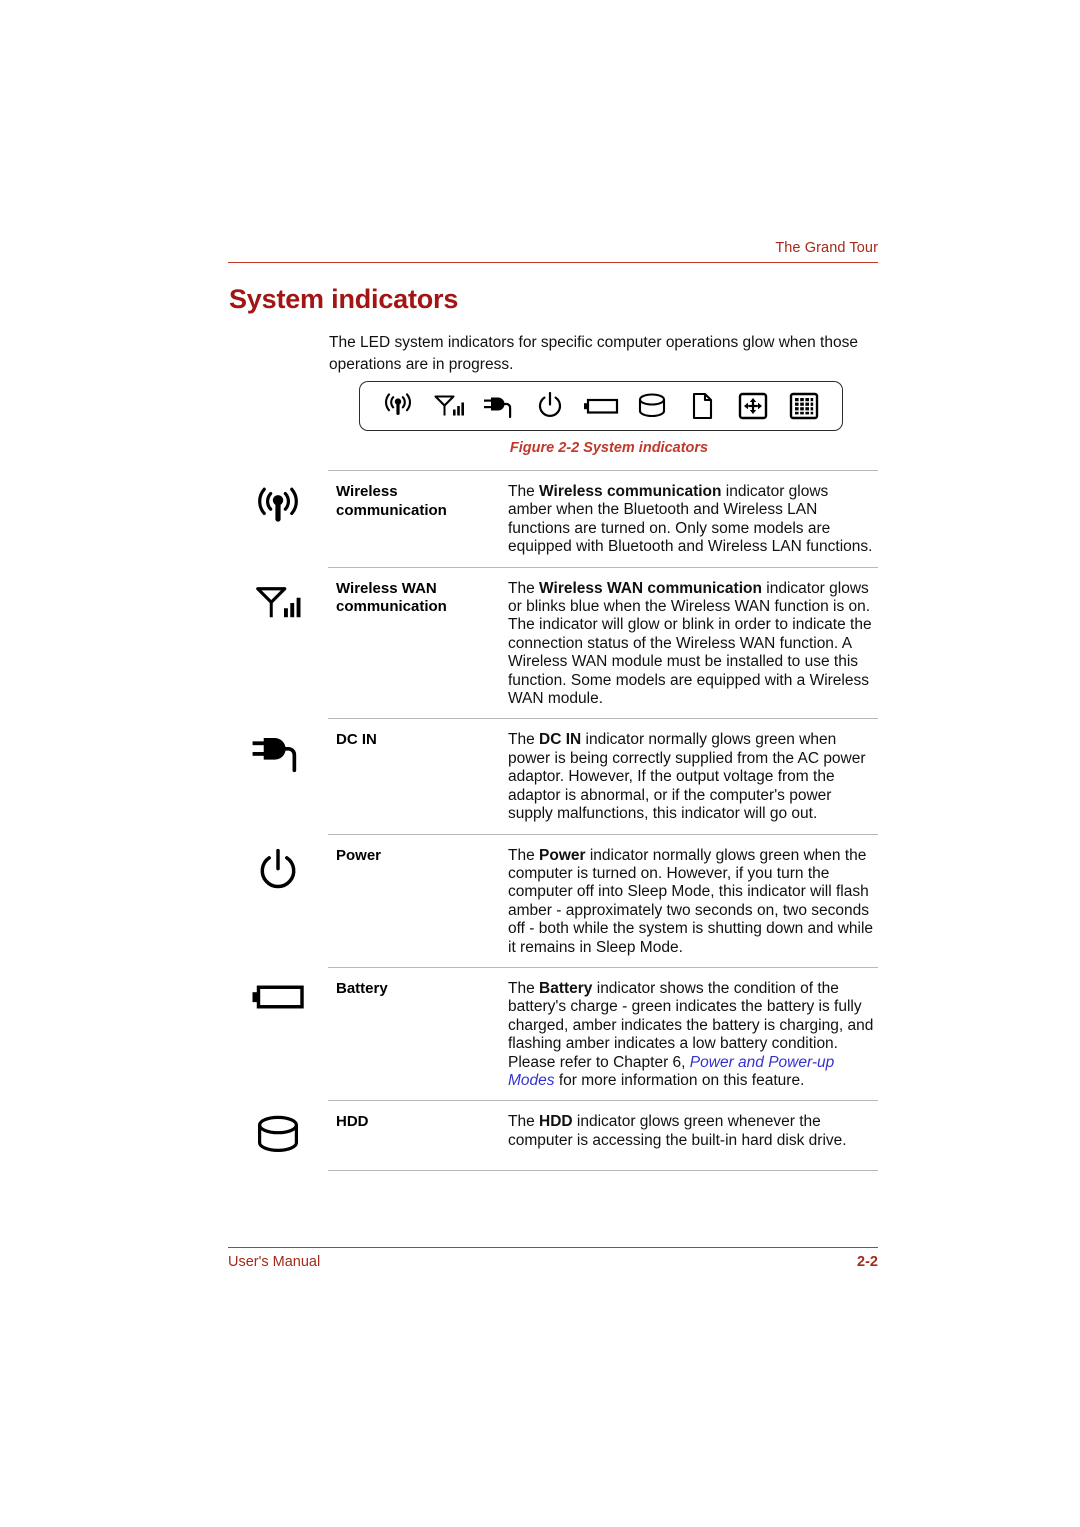 Image resolution: width=1080 pixels, height=1527 pixels. I want to click on indicator-name: Wireless communication, so click(391, 501).